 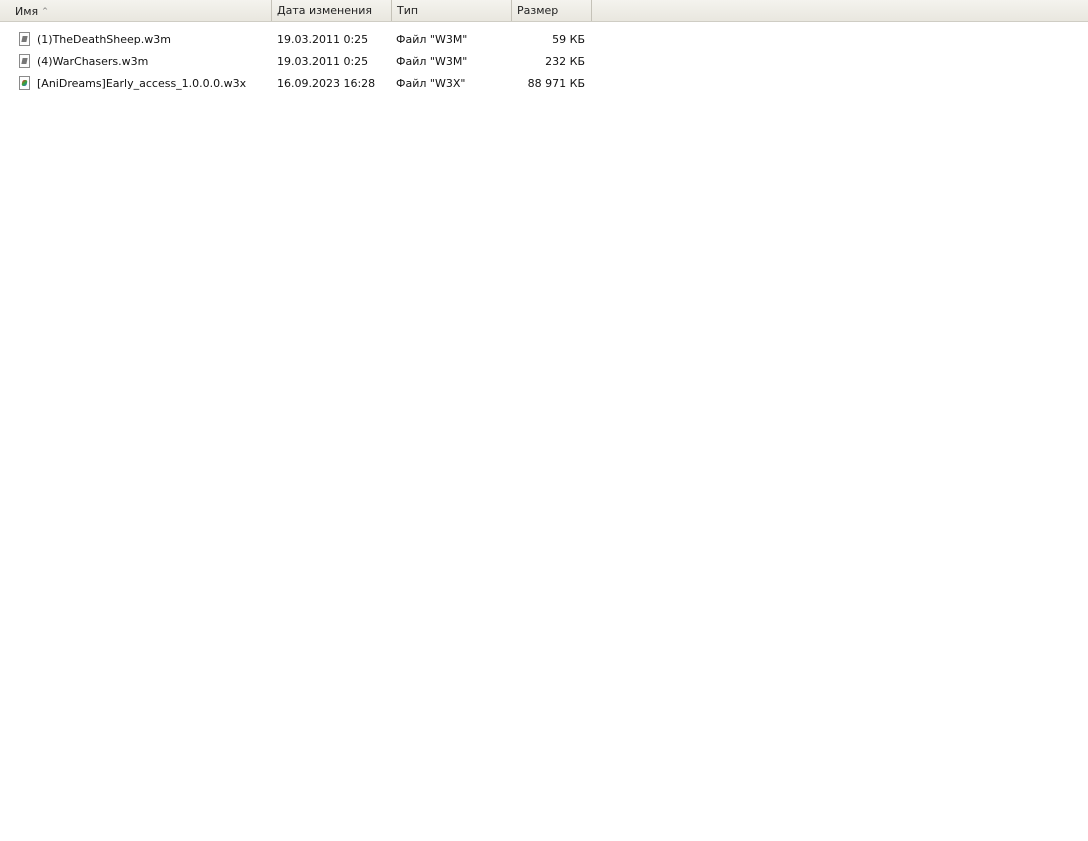 What do you see at coordinates (26, 84) in the screenshot?
I see `w3x-file-icon` at bounding box center [26, 84].